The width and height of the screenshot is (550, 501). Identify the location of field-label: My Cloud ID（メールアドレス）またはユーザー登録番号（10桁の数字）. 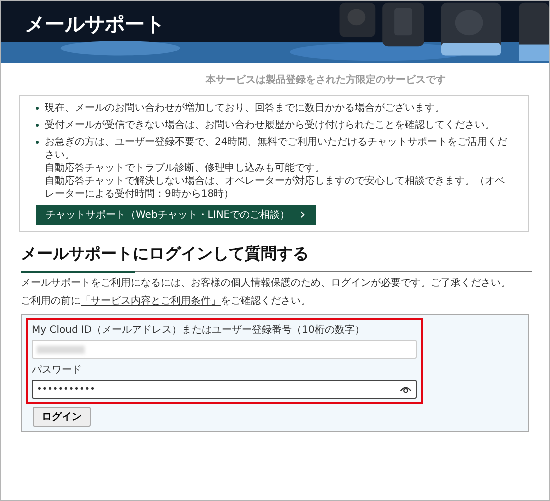
(199, 330).